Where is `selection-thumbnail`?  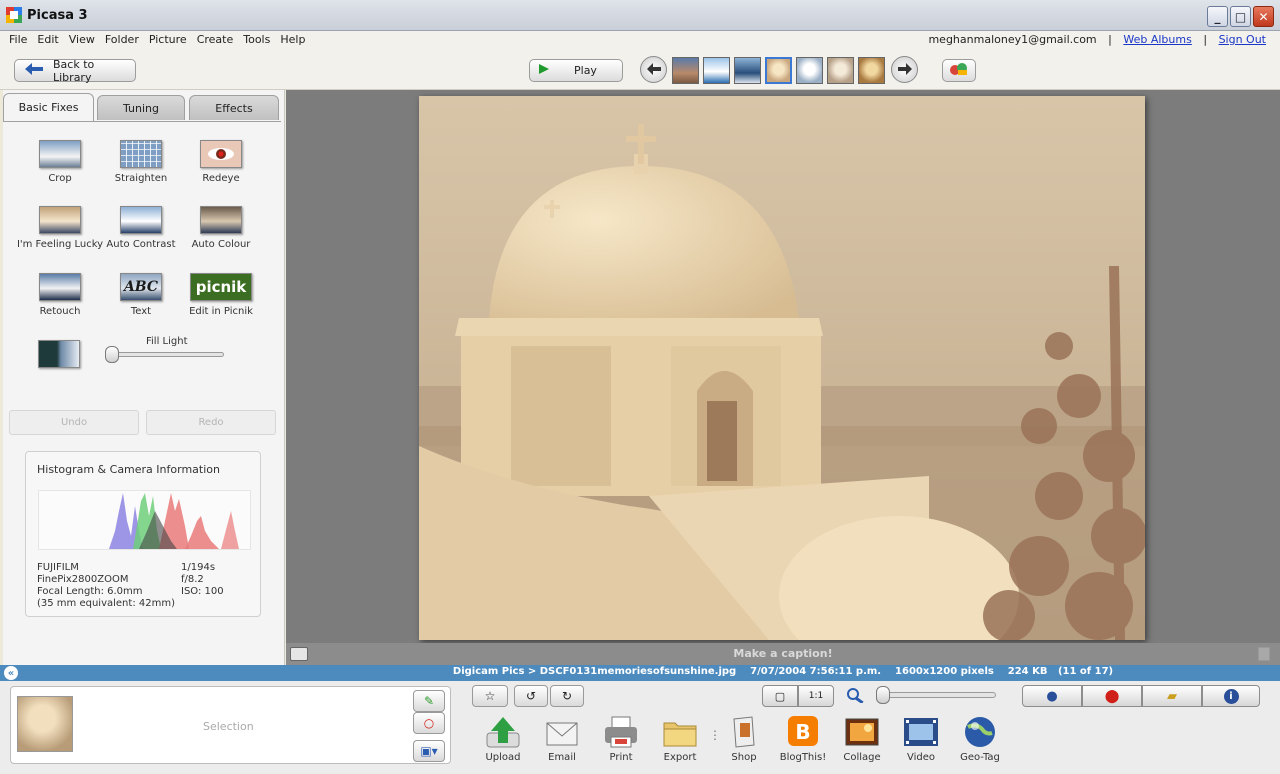 selection-thumbnail is located at coordinates (45, 724).